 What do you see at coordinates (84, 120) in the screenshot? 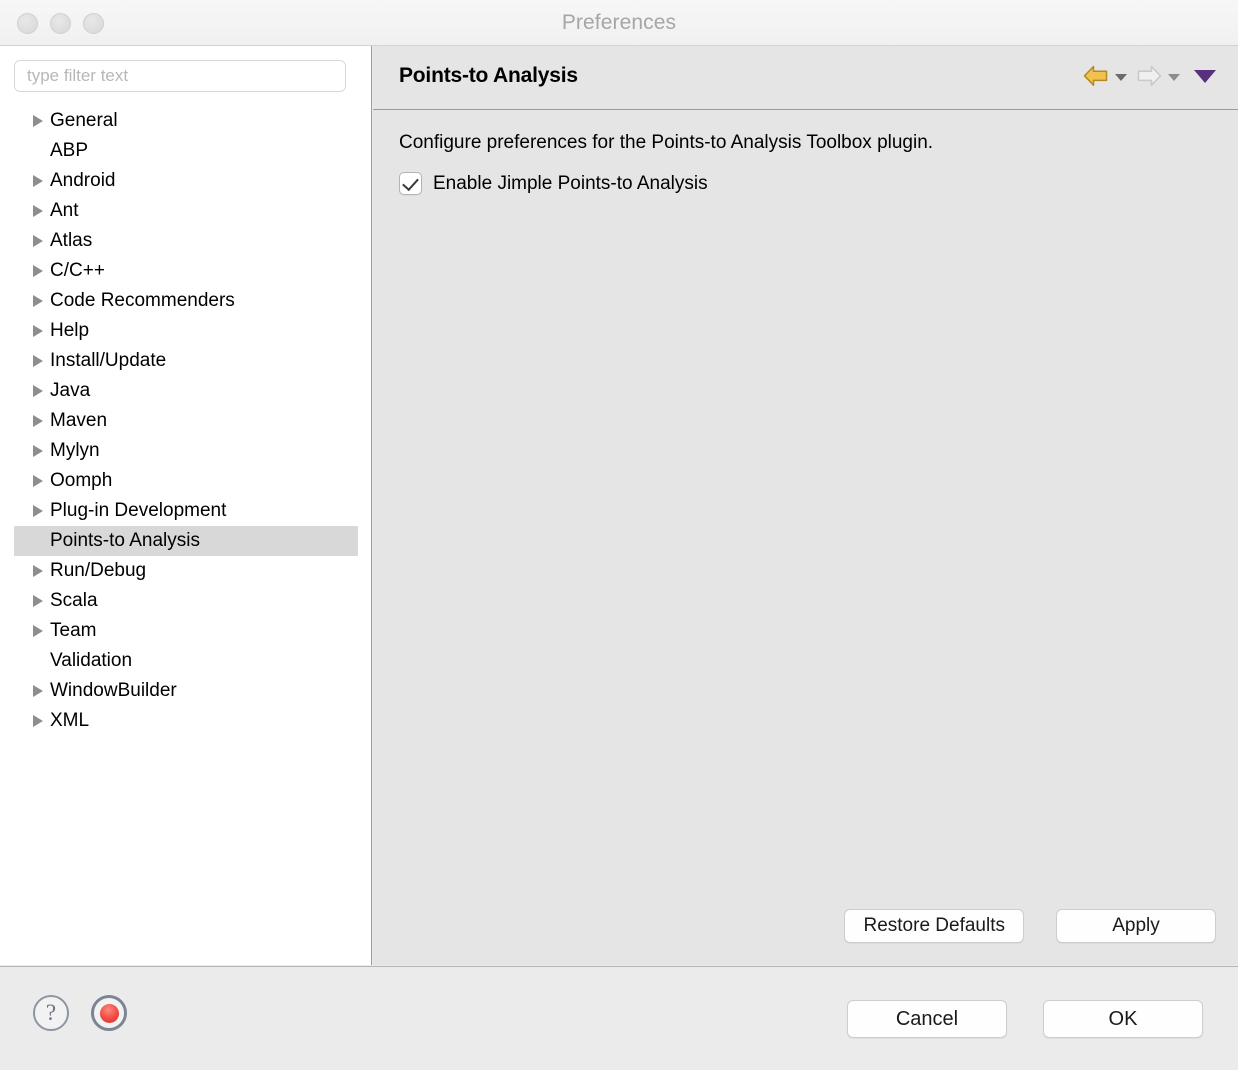
I see `sidebar-item-label: General` at bounding box center [84, 120].